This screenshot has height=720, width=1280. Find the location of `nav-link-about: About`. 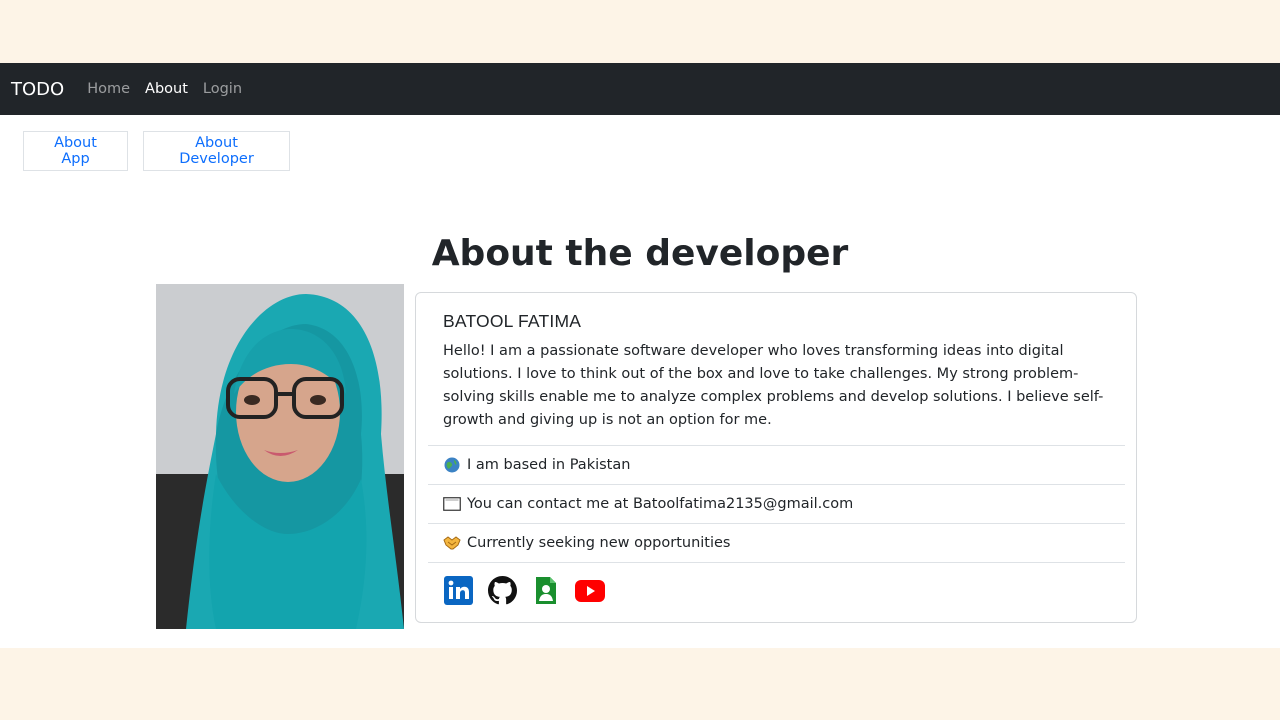

nav-link-about: About is located at coordinates (166, 89).